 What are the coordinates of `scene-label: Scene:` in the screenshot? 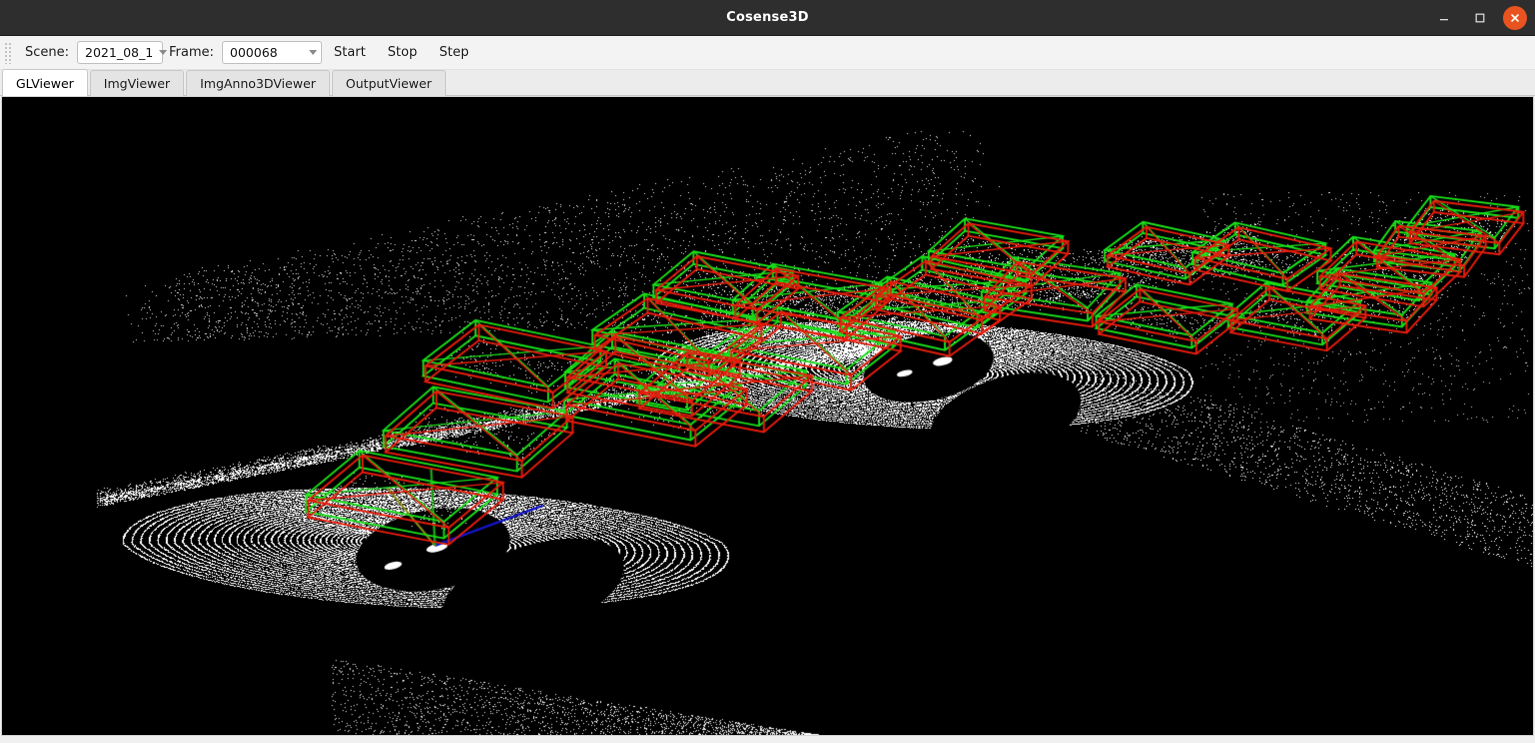 It's located at (47, 52).